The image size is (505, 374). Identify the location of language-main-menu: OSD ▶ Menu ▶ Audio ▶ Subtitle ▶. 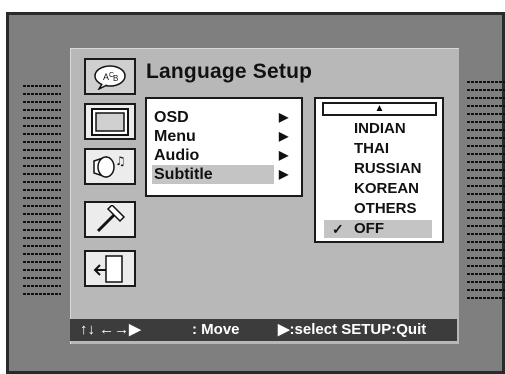
(224, 147).